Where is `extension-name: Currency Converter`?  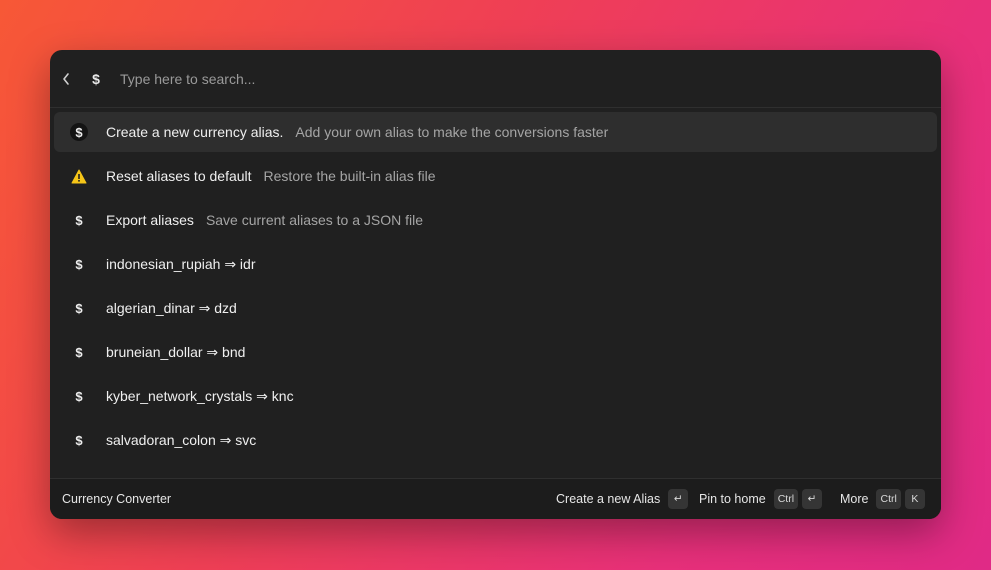 extension-name: Currency Converter is located at coordinates (117, 499).